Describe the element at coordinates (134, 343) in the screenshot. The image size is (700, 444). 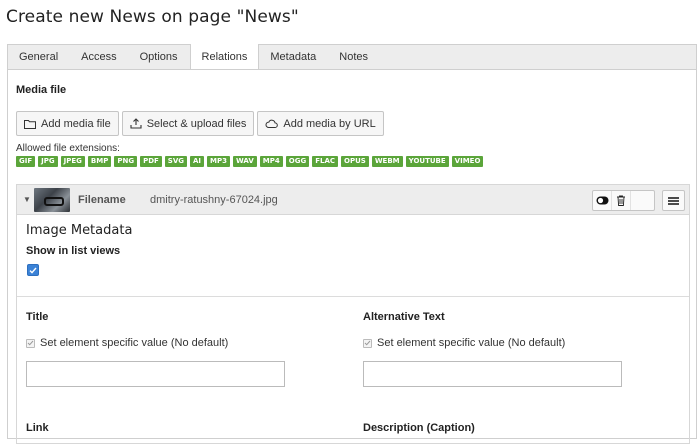
I see `title-override-label: Set element specific value (No default)` at that location.